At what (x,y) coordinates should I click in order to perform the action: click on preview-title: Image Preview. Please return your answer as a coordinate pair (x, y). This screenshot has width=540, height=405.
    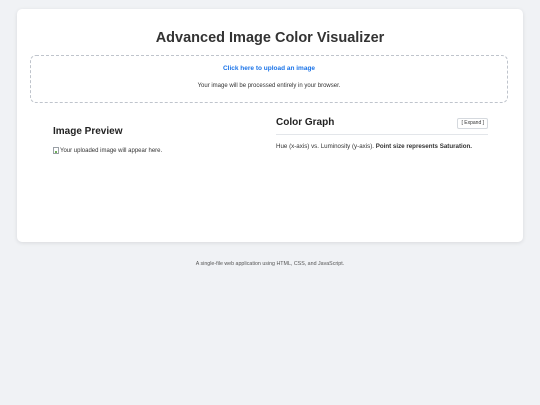
    Looking at the image, I should click on (88, 131).